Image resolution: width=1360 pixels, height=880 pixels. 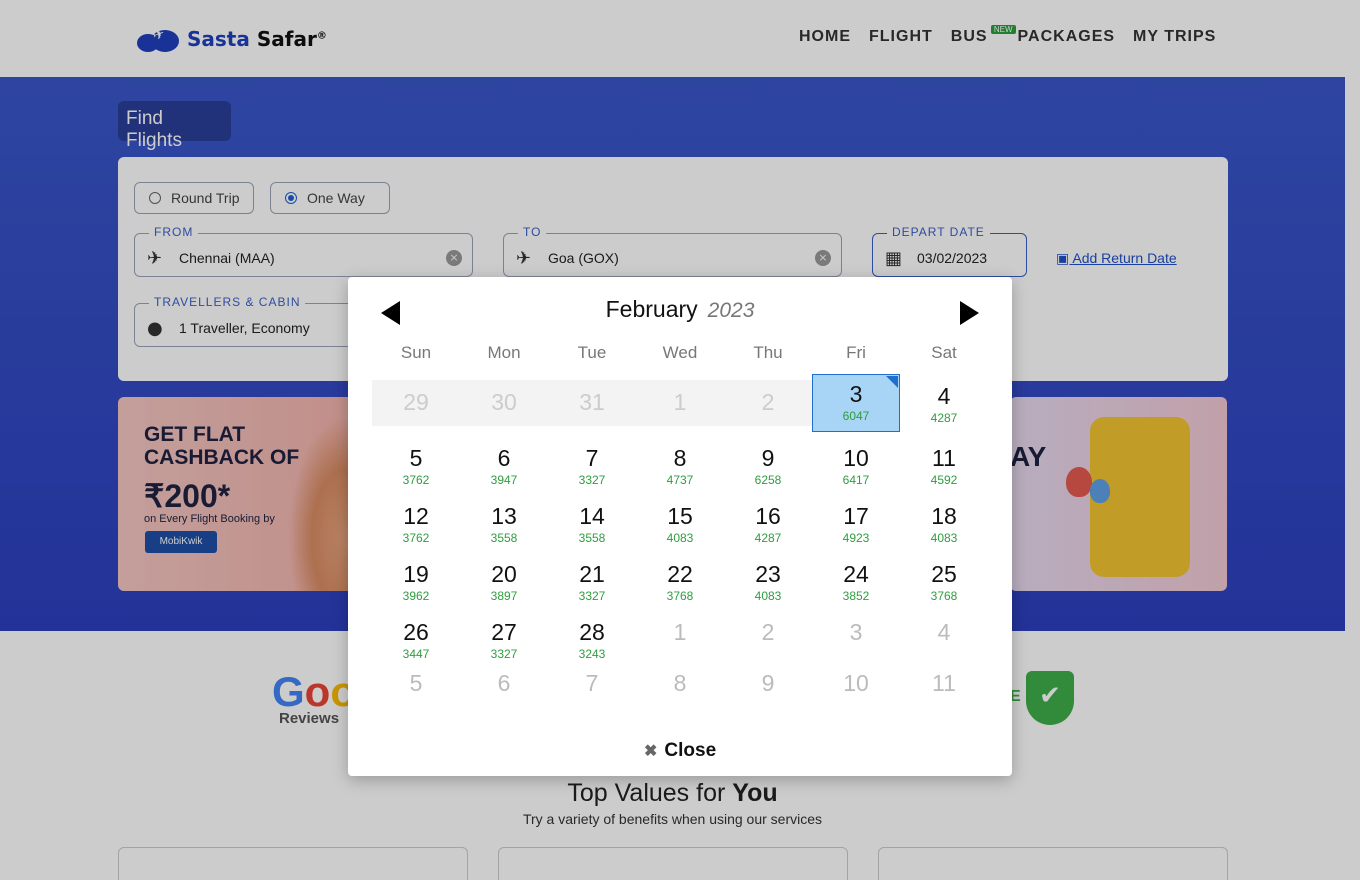 I want to click on day-number: 14, so click(x=592, y=516).